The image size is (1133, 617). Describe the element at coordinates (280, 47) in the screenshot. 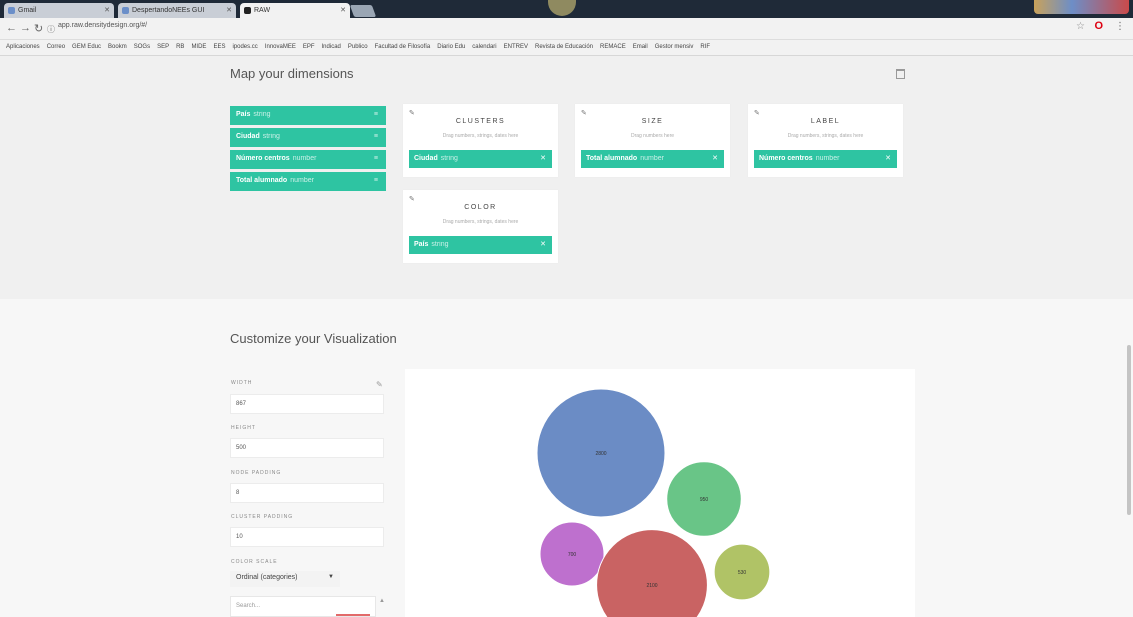

I see `bookmark-item: InnovaMEE` at that location.